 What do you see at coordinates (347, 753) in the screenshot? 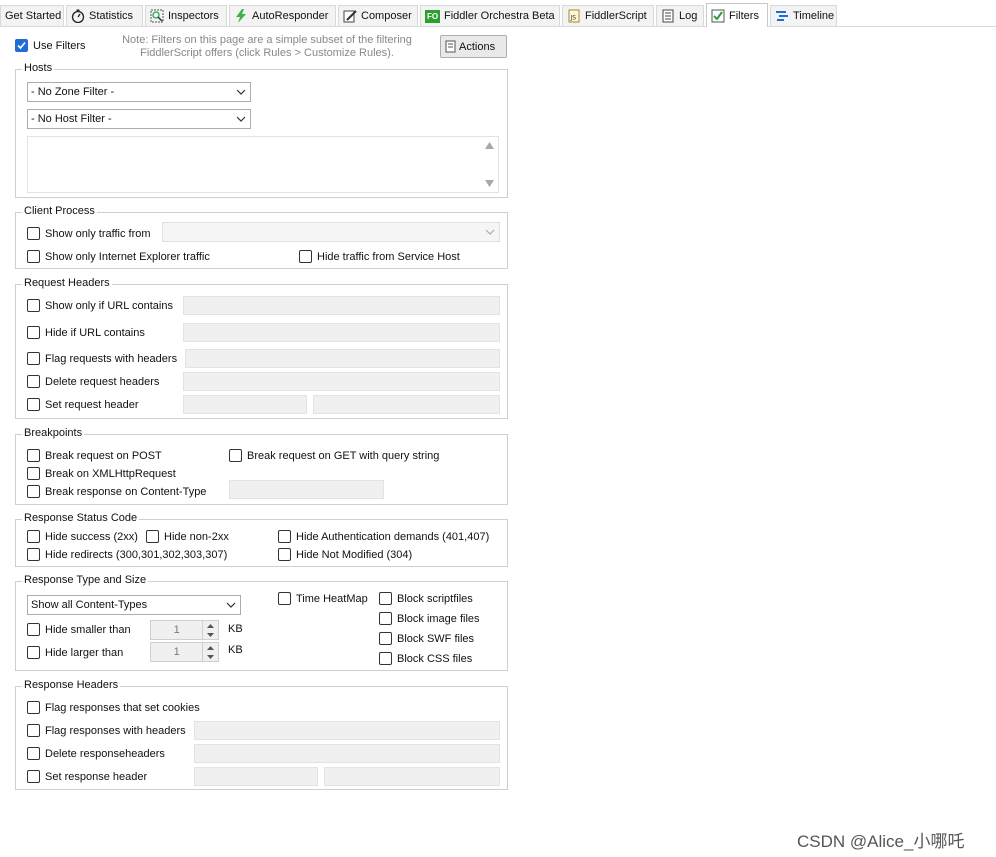
I see `delete-response-headers-input` at bounding box center [347, 753].